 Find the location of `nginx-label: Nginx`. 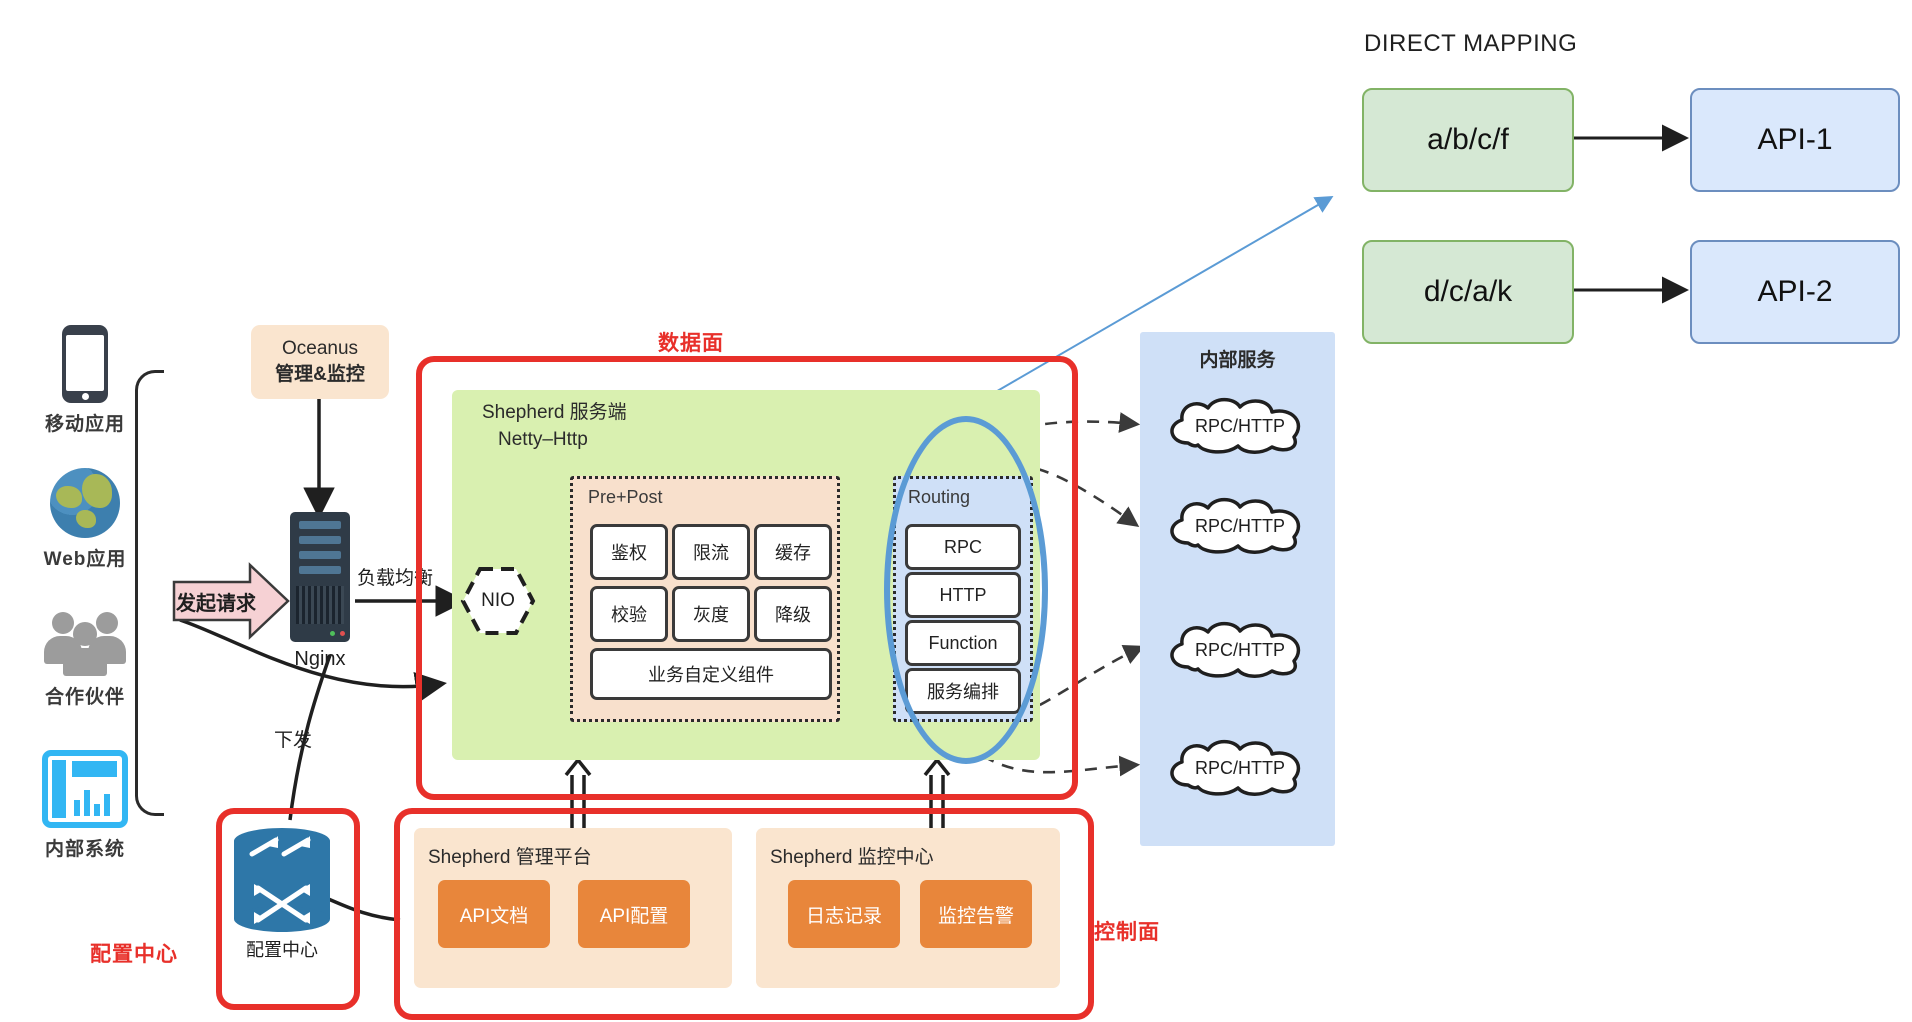

nginx-label: Nginx is located at coordinates (320, 659).